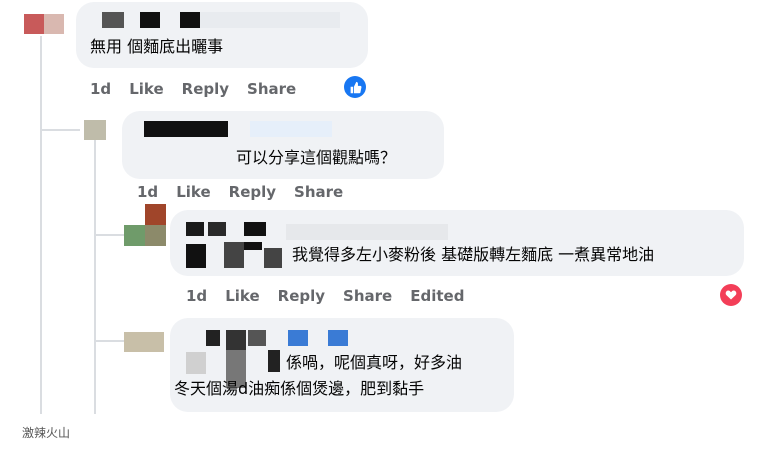  Describe the element at coordinates (473, 254) in the screenshot. I see `comment-text: 我覺得多左小麥粉後 基礎版轉左麵底 一煮異常地油` at that location.